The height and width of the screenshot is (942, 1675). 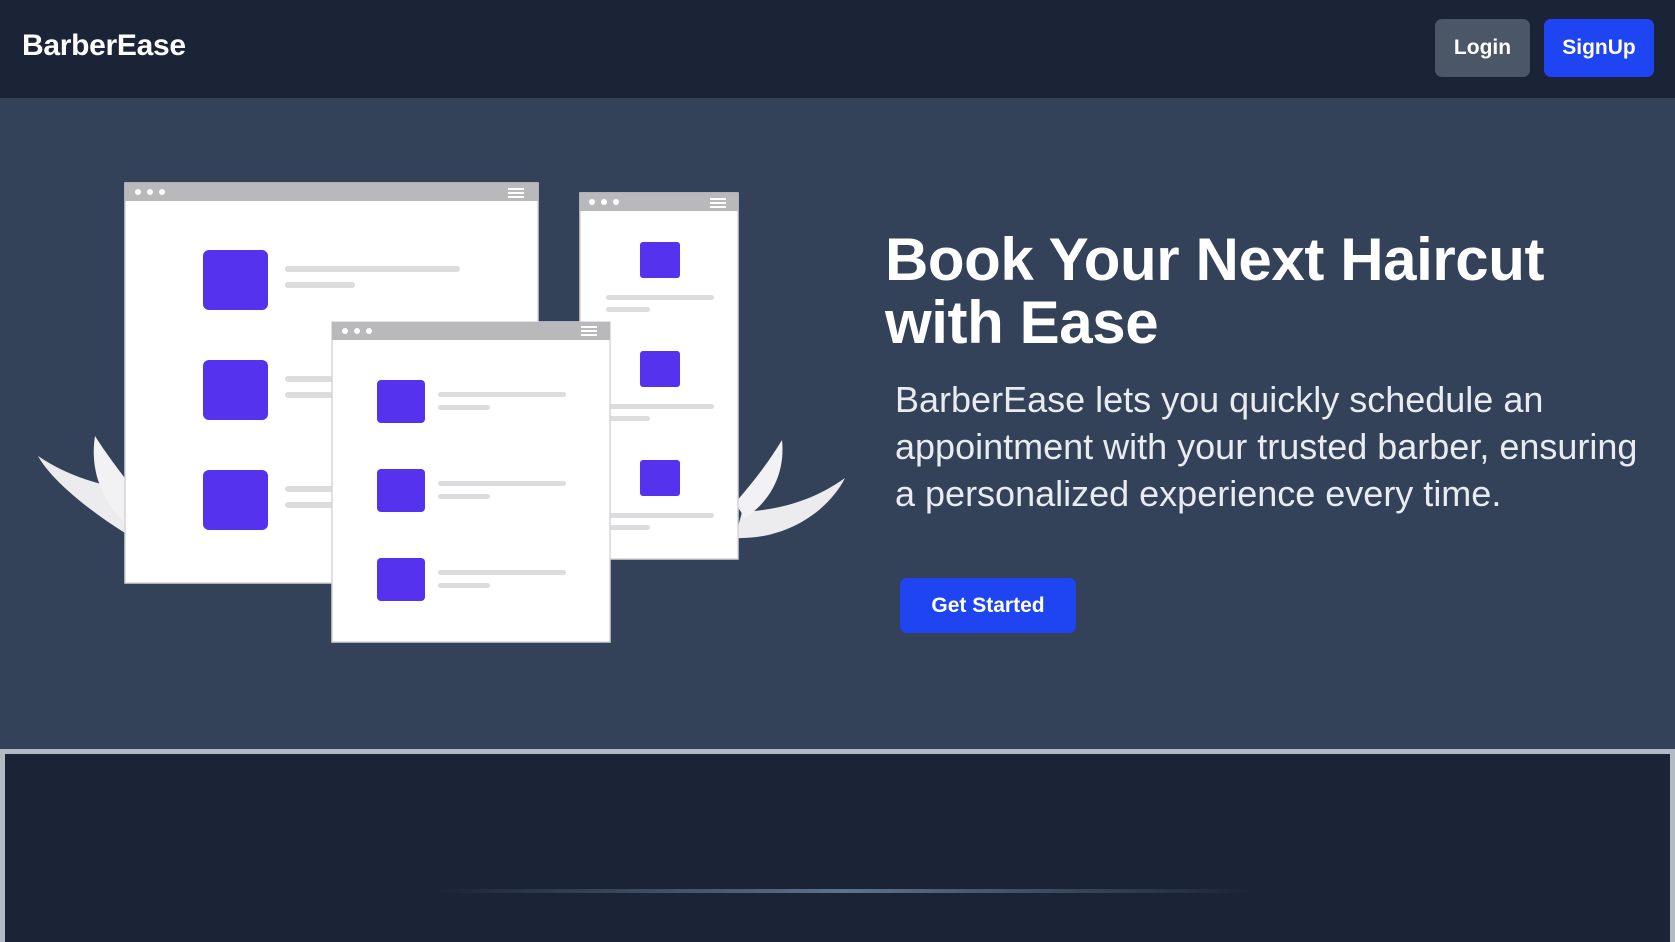 I want to click on signup-button: SignUp, so click(x=1599, y=48).